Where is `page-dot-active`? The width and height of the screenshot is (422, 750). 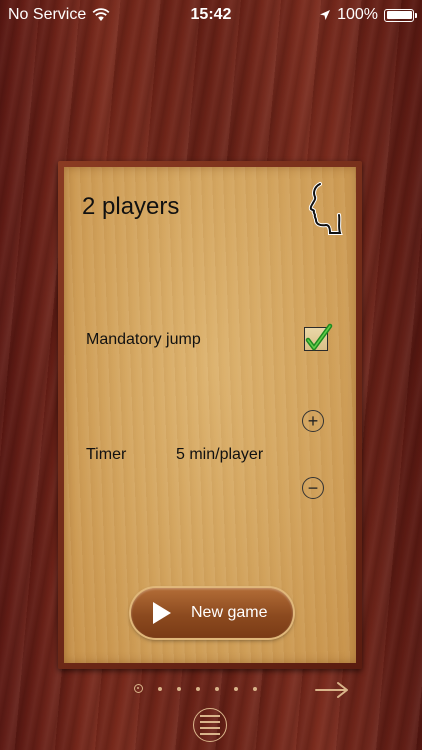
page-dot-active is located at coordinates (138, 688).